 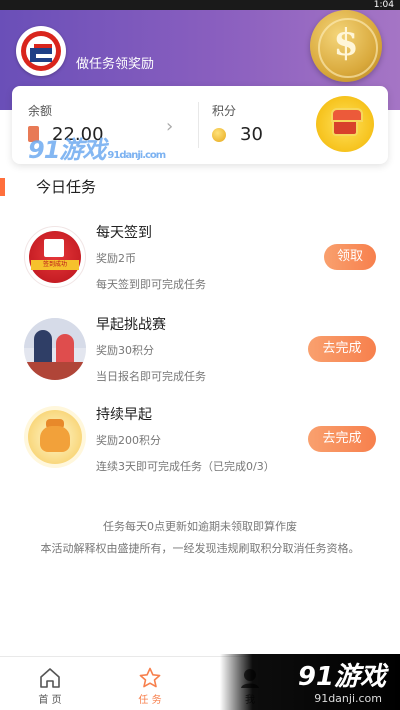 What do you see at coordinates (151, 284) in the screenshot?
I see `task-description: 每天签到即可完成任务` at bounding box center [151, 284].